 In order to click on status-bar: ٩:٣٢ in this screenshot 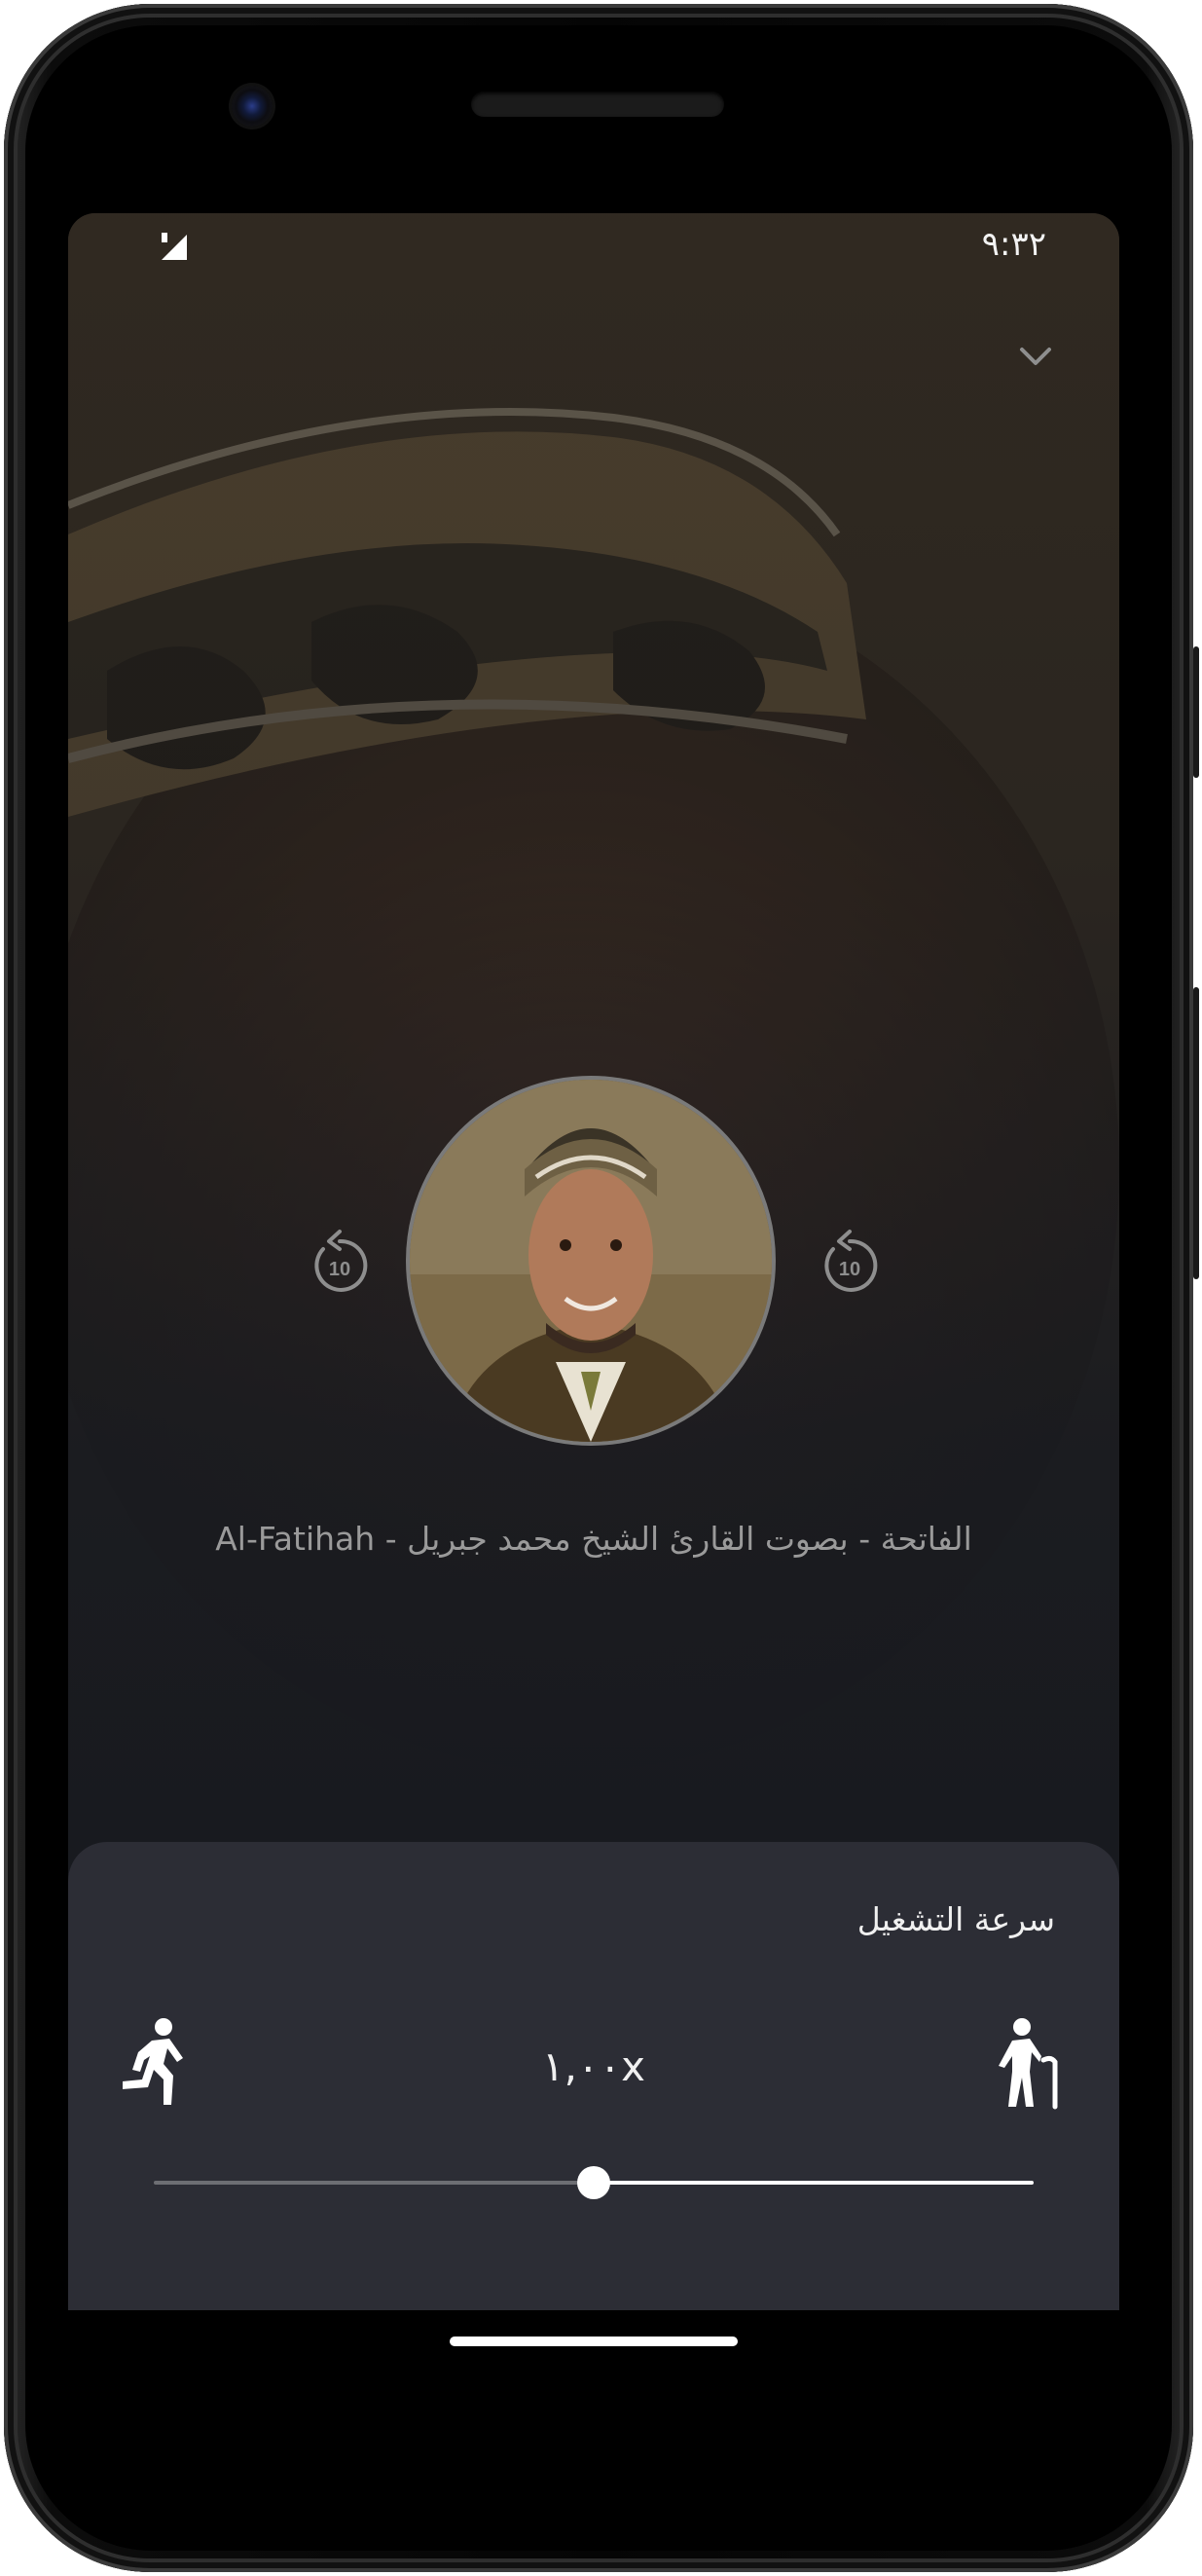, I will do `click(593, 247)`.